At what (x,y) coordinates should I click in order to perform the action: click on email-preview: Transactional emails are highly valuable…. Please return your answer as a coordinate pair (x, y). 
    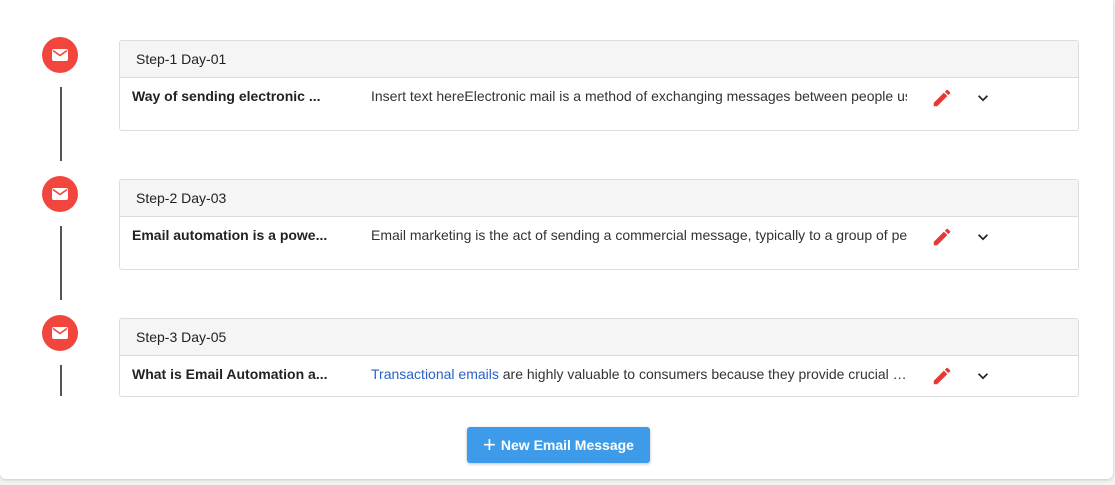
    Looking at the image, I should click on (639, 374).